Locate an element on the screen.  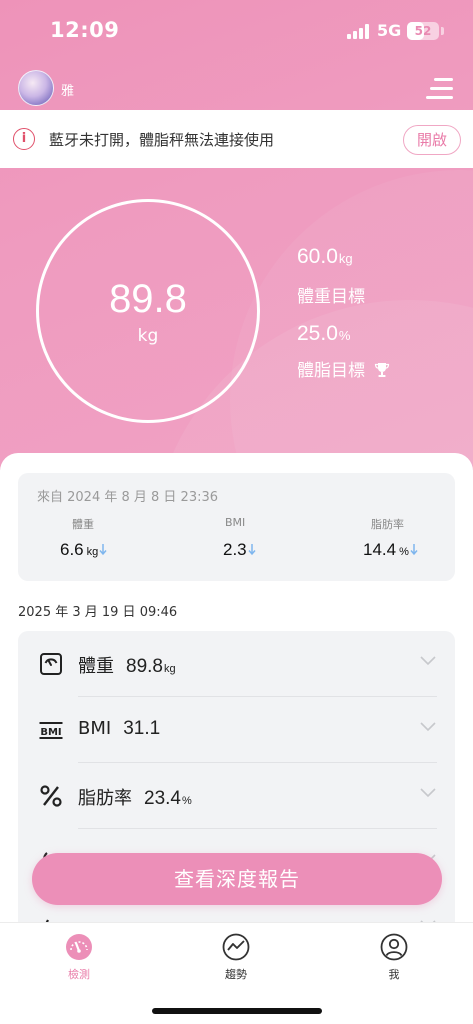
current-weight-unit: kg is located at coordinates (148, 336).